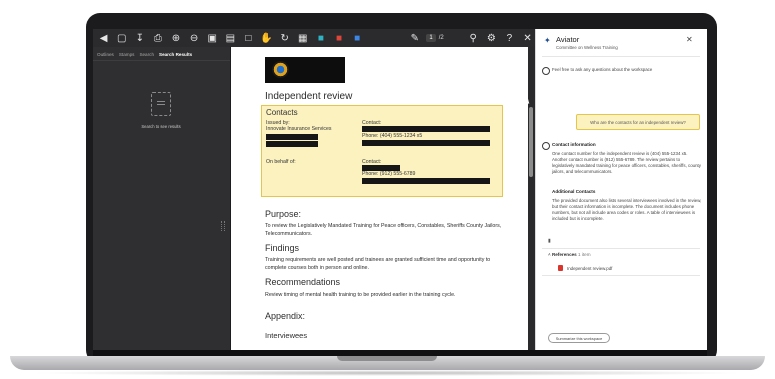 The width and height of the screenshot is (775, 379). What do you see at coordinates (286, 335) in the screenshot?
I see `interviewees-heading: Interviewees` at bounding box center [286, 335].